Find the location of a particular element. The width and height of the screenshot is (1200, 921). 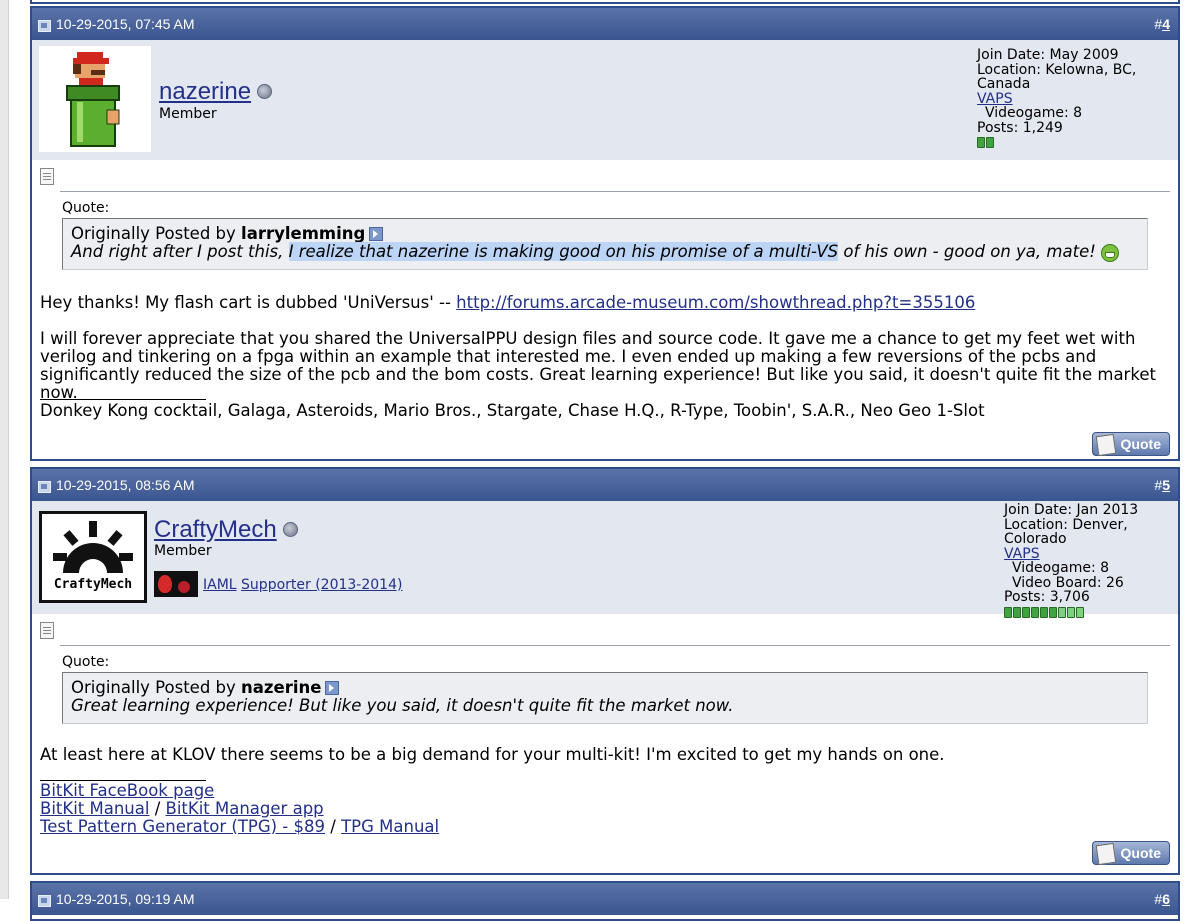

post-header: 10-29-2015, 07:45 AM #4 is located at coordinates (605, 24).